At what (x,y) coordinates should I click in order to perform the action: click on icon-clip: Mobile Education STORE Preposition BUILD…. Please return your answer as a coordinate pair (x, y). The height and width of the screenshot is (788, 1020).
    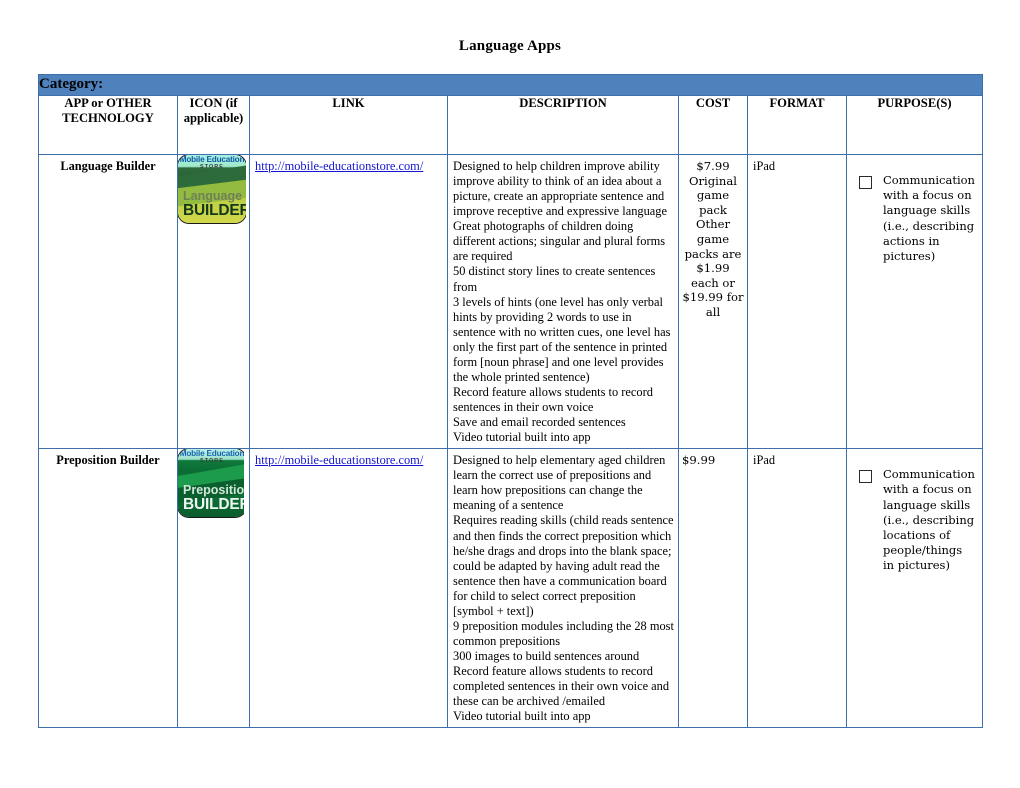
    Looking at the image, I should click on (211, 484).